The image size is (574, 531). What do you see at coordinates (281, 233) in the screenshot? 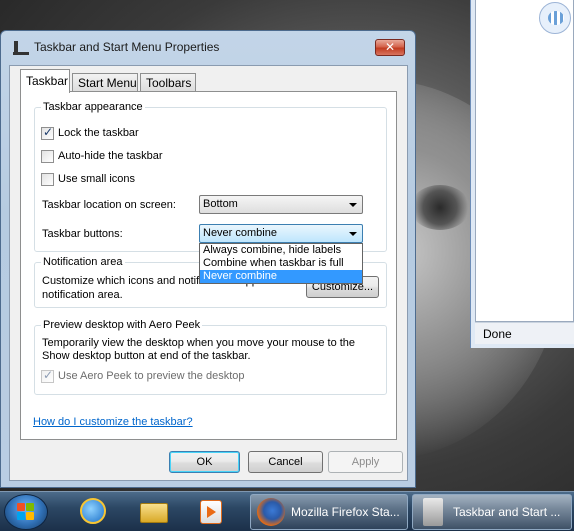
I see `taskbar-buttons-select: Never combine` at bounding box center [281, 233].